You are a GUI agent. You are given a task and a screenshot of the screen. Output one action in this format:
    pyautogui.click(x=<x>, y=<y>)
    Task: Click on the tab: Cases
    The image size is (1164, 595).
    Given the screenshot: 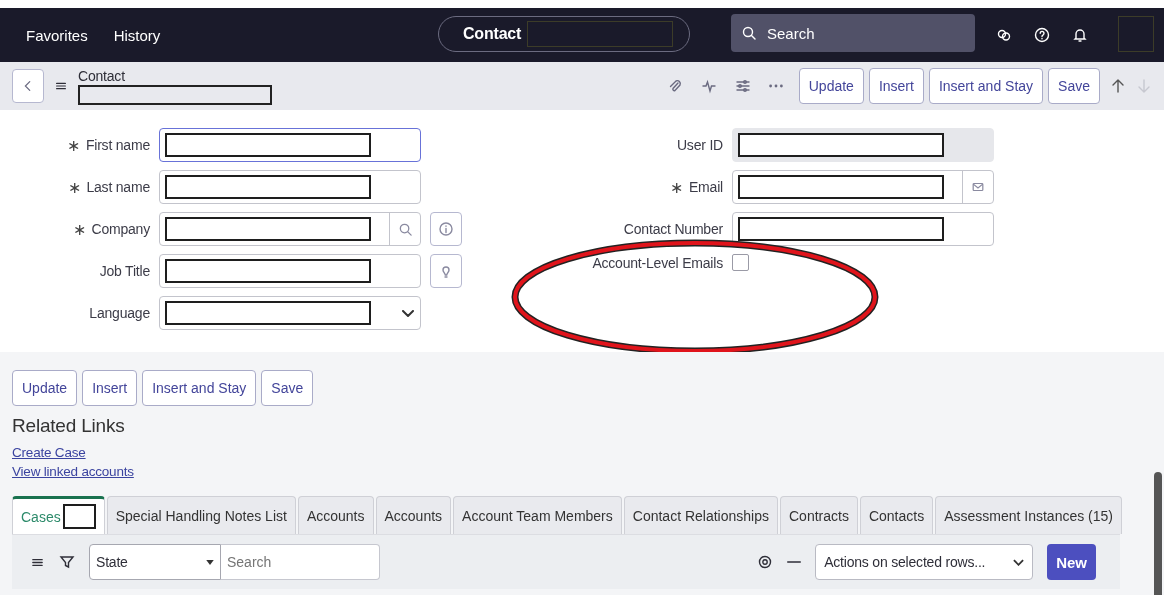 What is the action you would take?
    pyautogui.click(x=58, y=515)
    